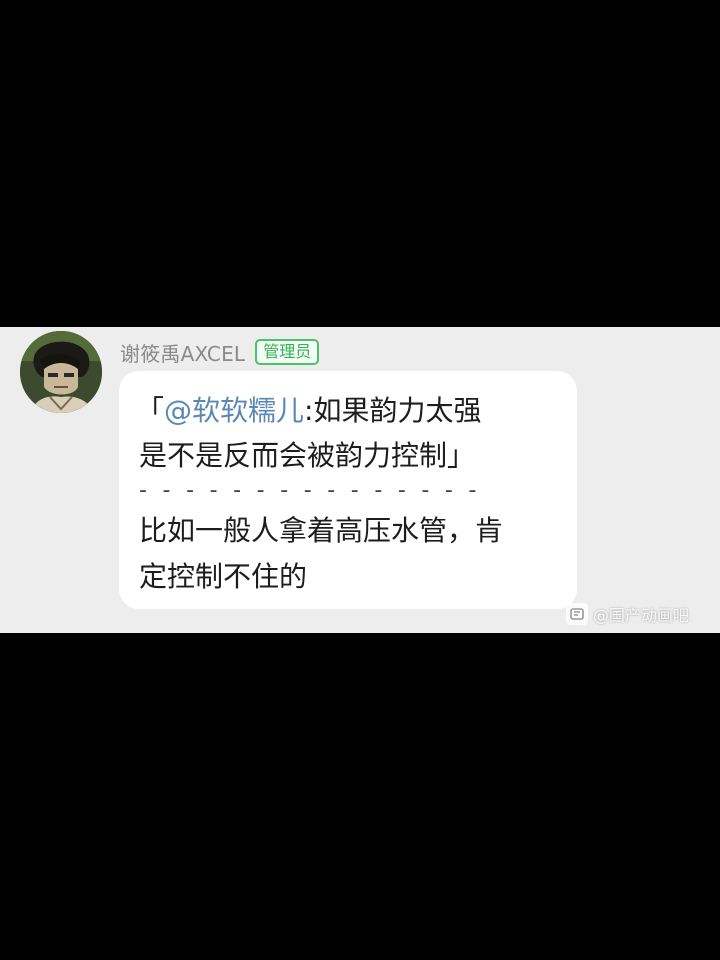  What do you see at coordinates (182, 352) in the screenshot?
I see `sender-name: 谢筱禹AXCEL` at bounding box center [182, 352].